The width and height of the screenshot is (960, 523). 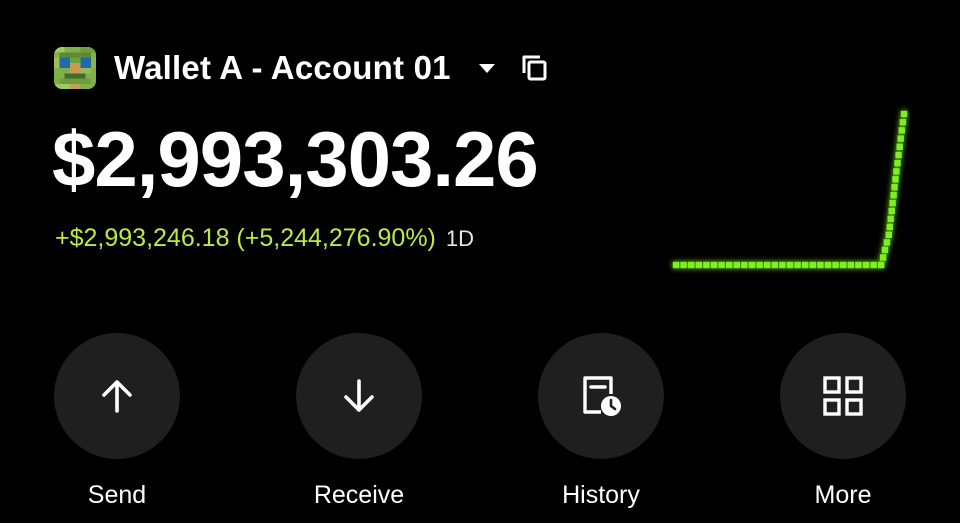 I want to click on history-button: History, so click(x=601, y=421).